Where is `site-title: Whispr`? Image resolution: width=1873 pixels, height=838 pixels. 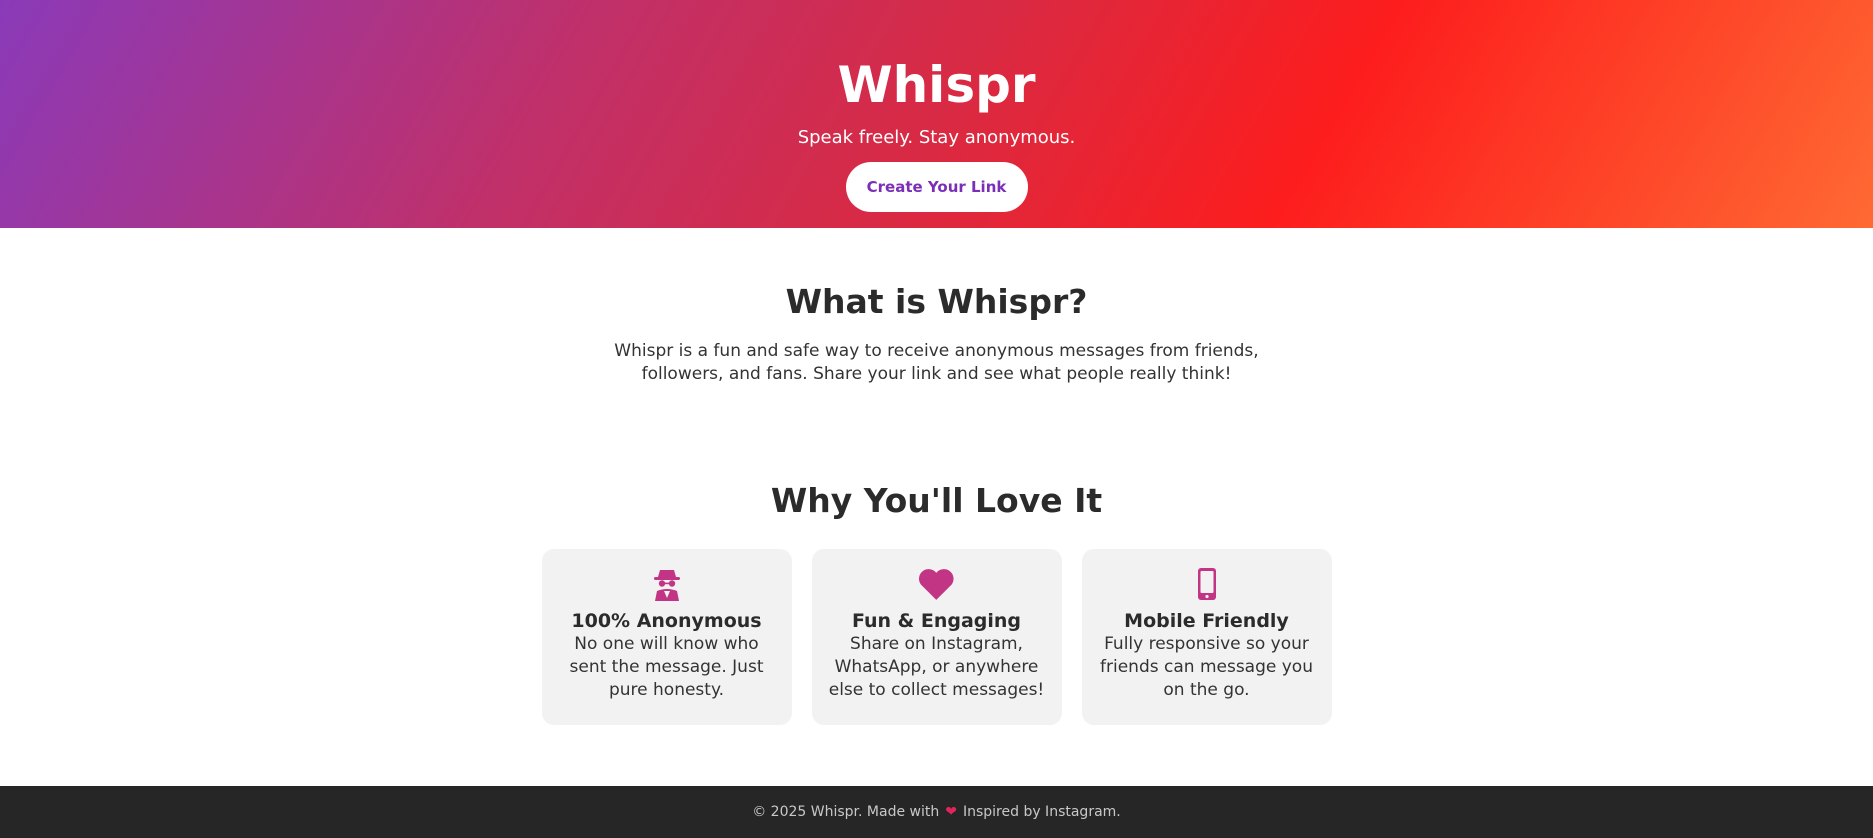 site-title: Whispr is located at coordinates (936, 85).